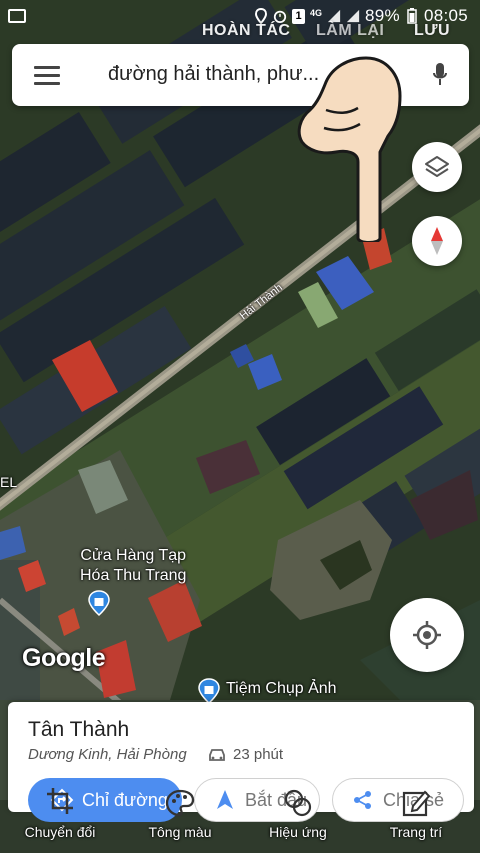 This screenshot has width=480, height=853. I want to click on drive-time: 23 phút, so click(258, 754).